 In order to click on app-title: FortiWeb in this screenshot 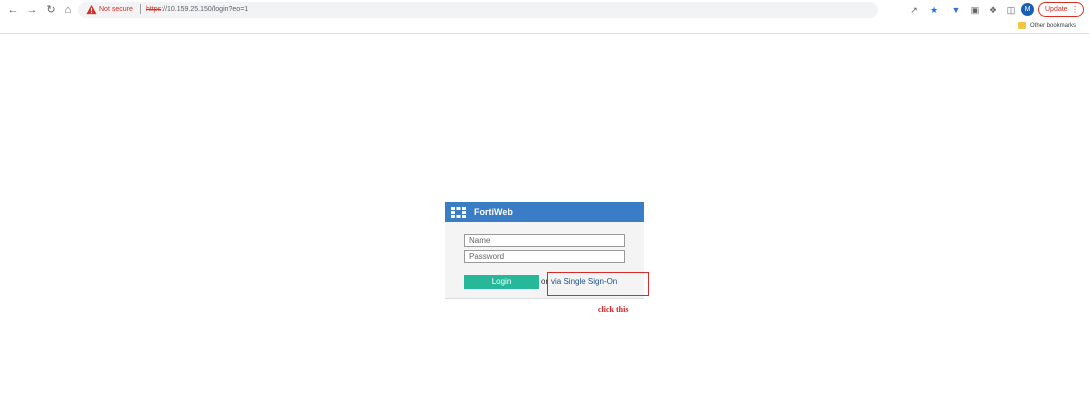, I will do `click(493, 212)`.